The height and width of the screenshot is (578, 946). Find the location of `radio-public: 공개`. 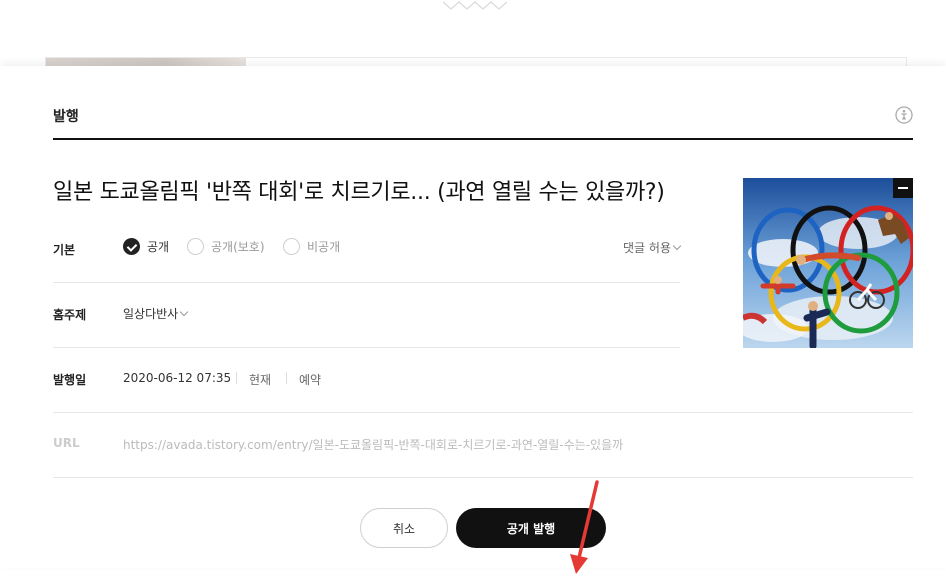

radio-public: 공개 is located at coordinates (146, 246).